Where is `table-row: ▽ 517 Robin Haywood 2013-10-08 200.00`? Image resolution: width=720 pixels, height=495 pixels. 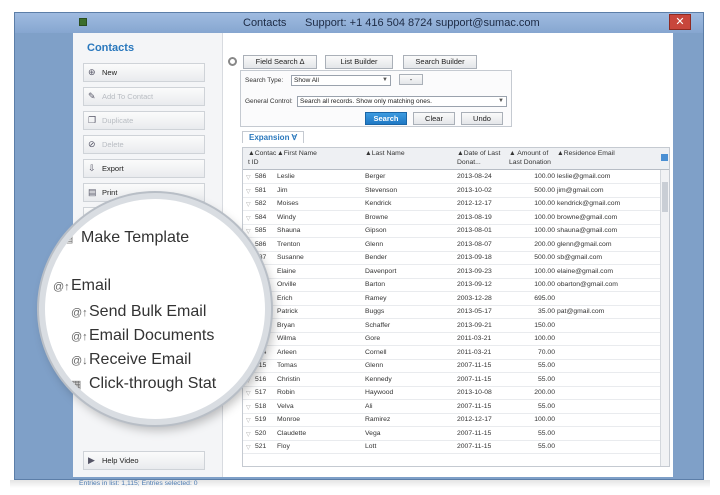
table-row: ▽ 517 Robin Haywood 2013-10-08 200.00 is located at coordinates (452, 393).